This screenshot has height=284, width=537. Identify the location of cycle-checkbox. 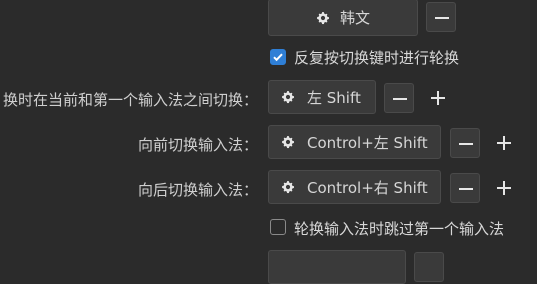
(278, 57).